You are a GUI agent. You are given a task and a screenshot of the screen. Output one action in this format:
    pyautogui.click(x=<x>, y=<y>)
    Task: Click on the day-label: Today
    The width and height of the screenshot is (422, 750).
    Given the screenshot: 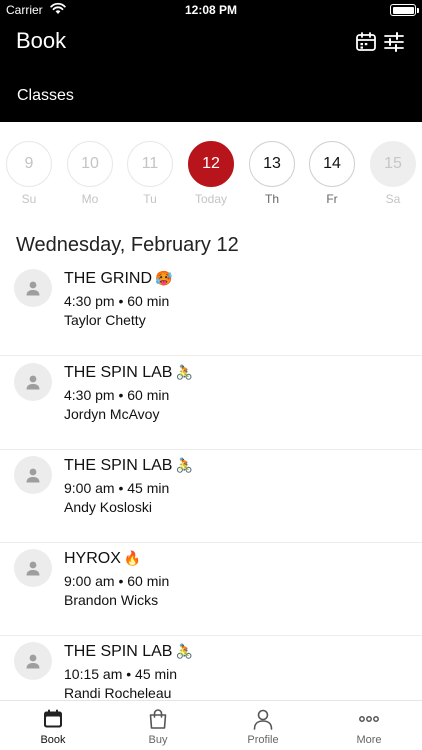 What is the action you would take?
    pyautogui.click(x=211, y=199)
    